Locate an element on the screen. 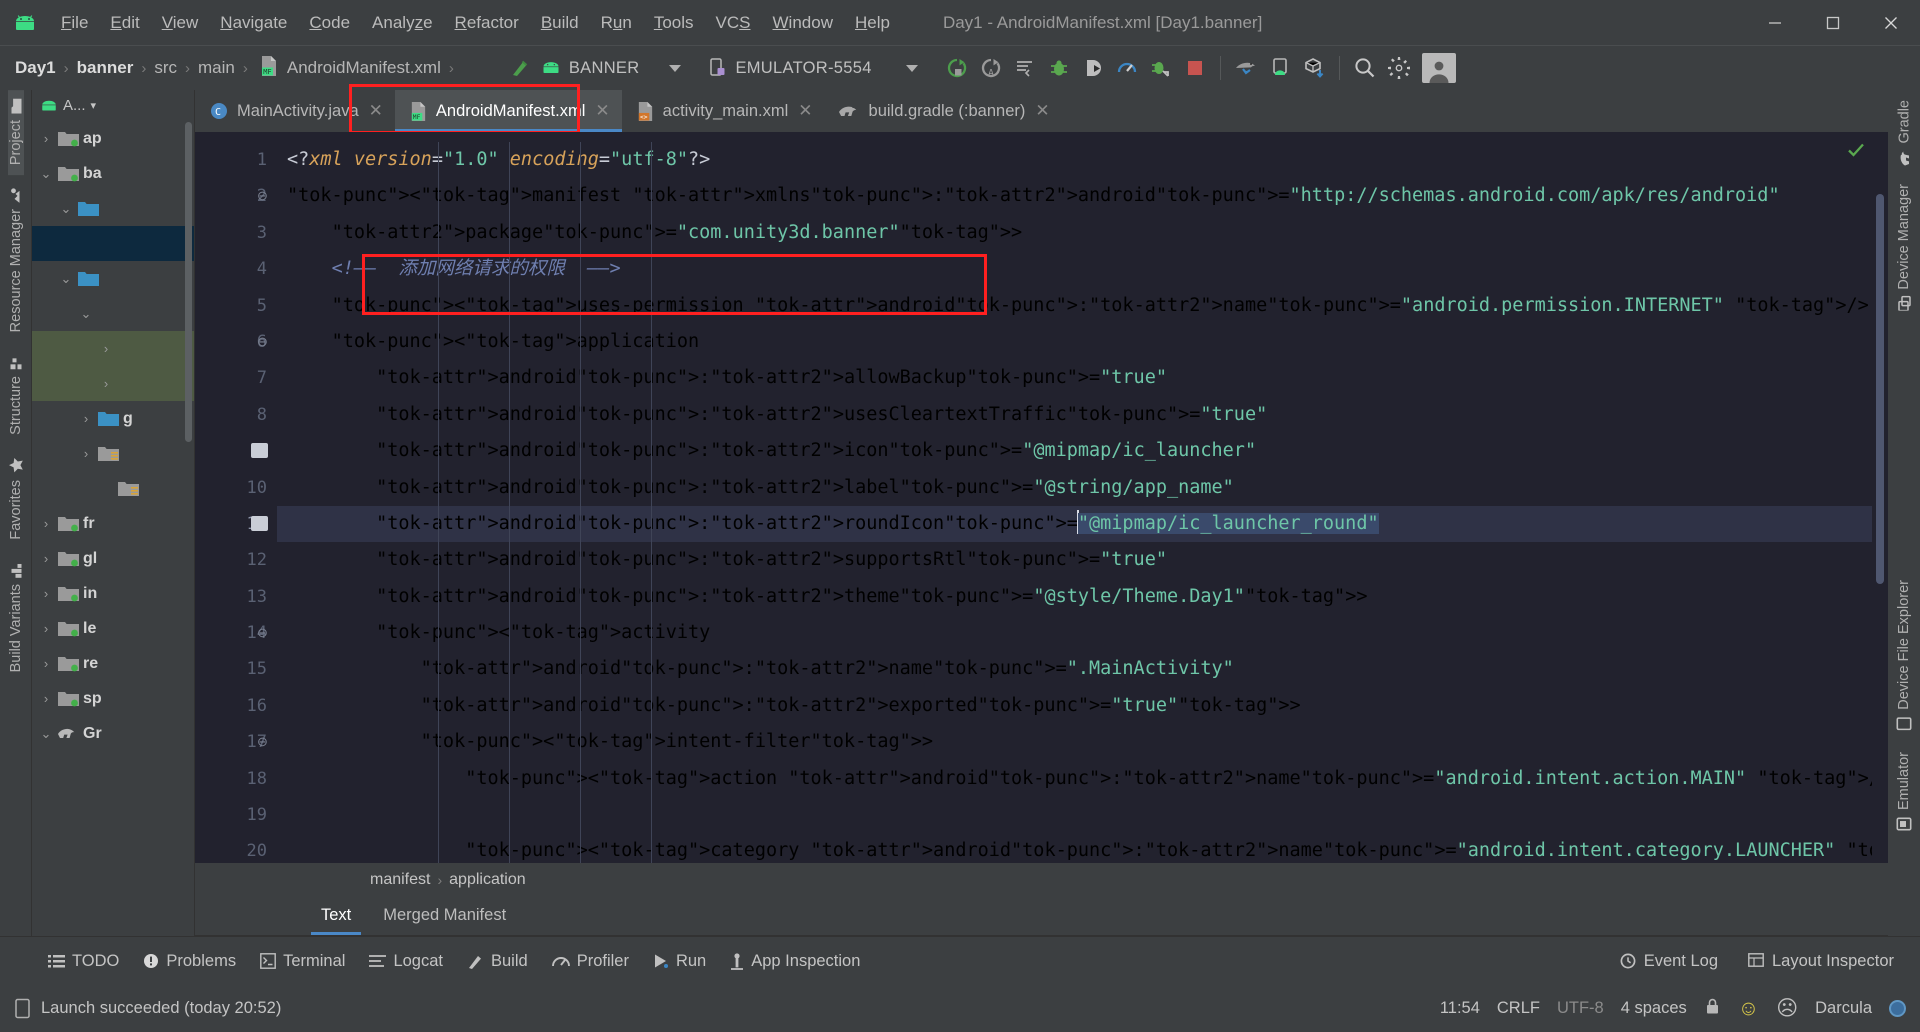 Image resolution: width=1920 pixels, height=1032 pixels. bottom-tool-layout-inspector: Layout Inspector is located at coordinates (1821, 961).